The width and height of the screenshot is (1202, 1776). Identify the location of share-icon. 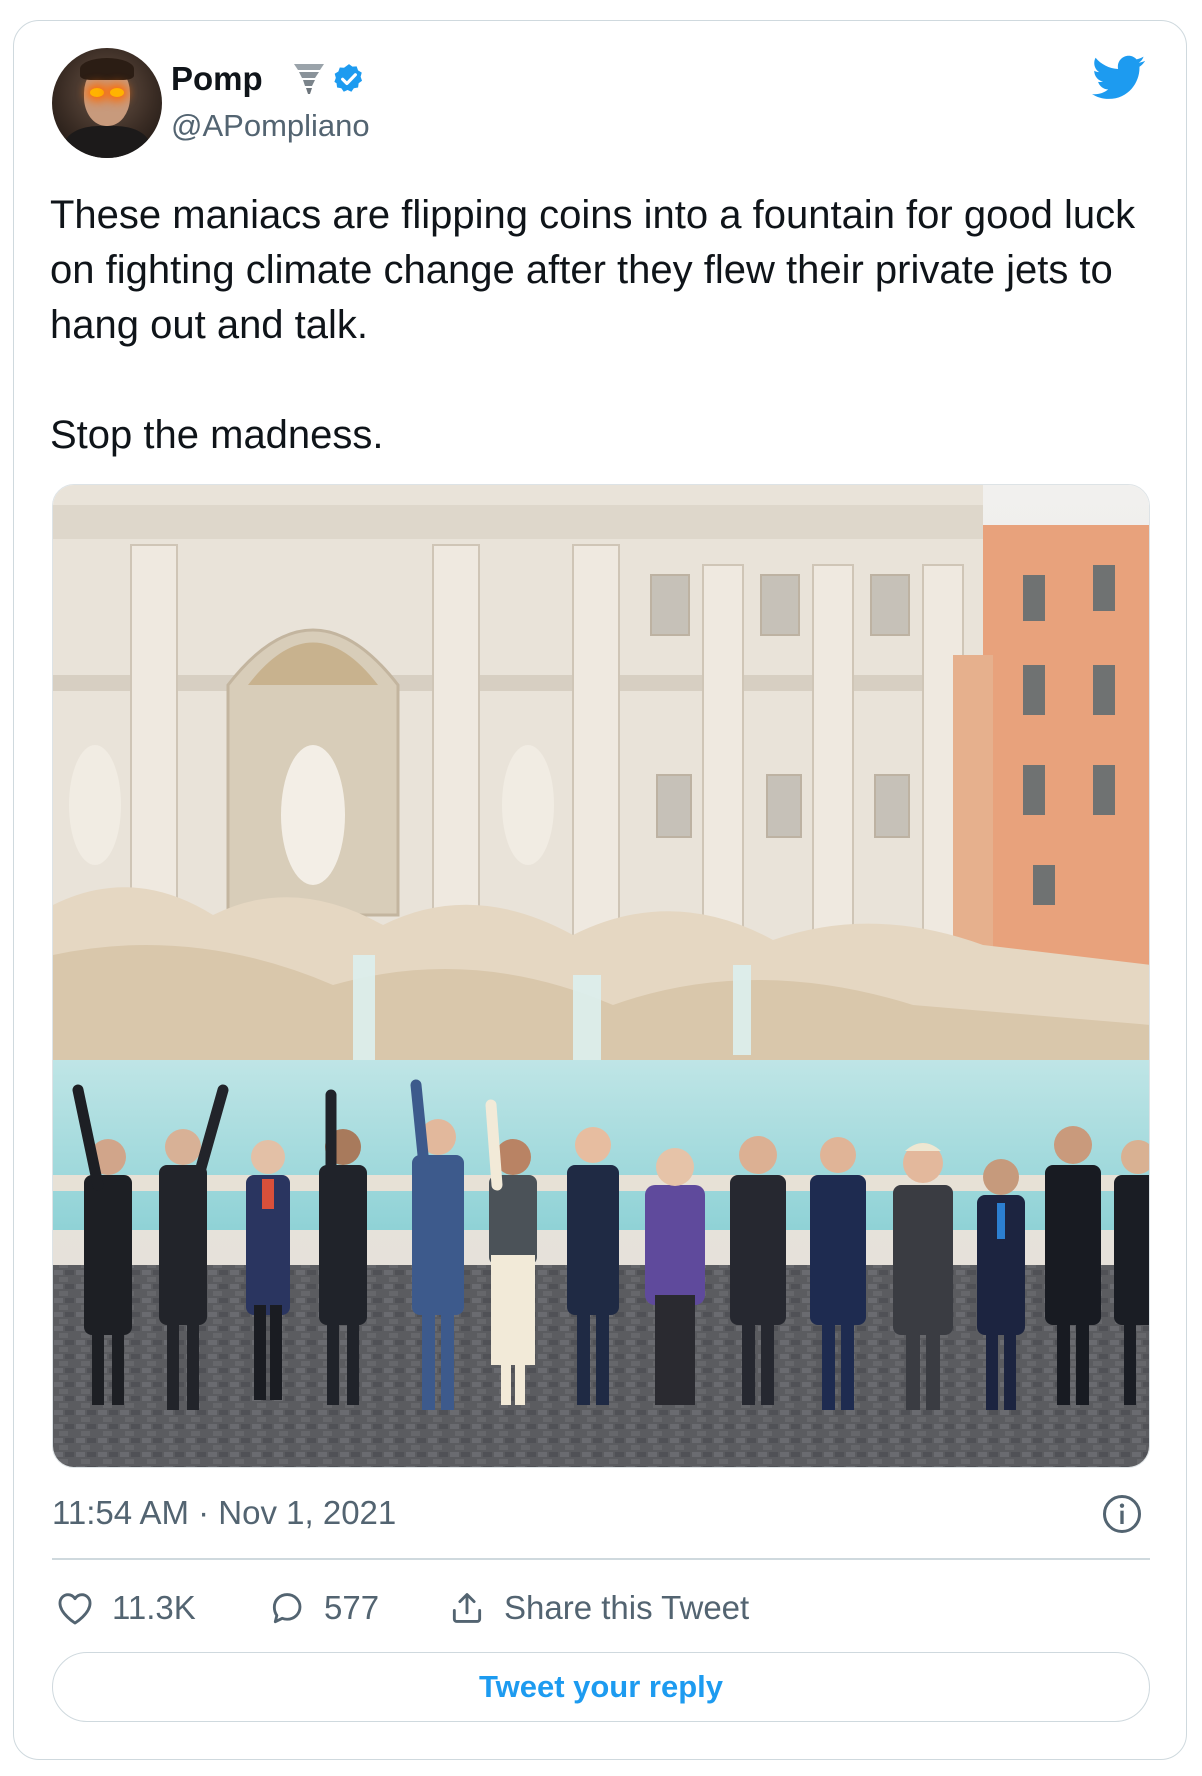
(467, 1608).